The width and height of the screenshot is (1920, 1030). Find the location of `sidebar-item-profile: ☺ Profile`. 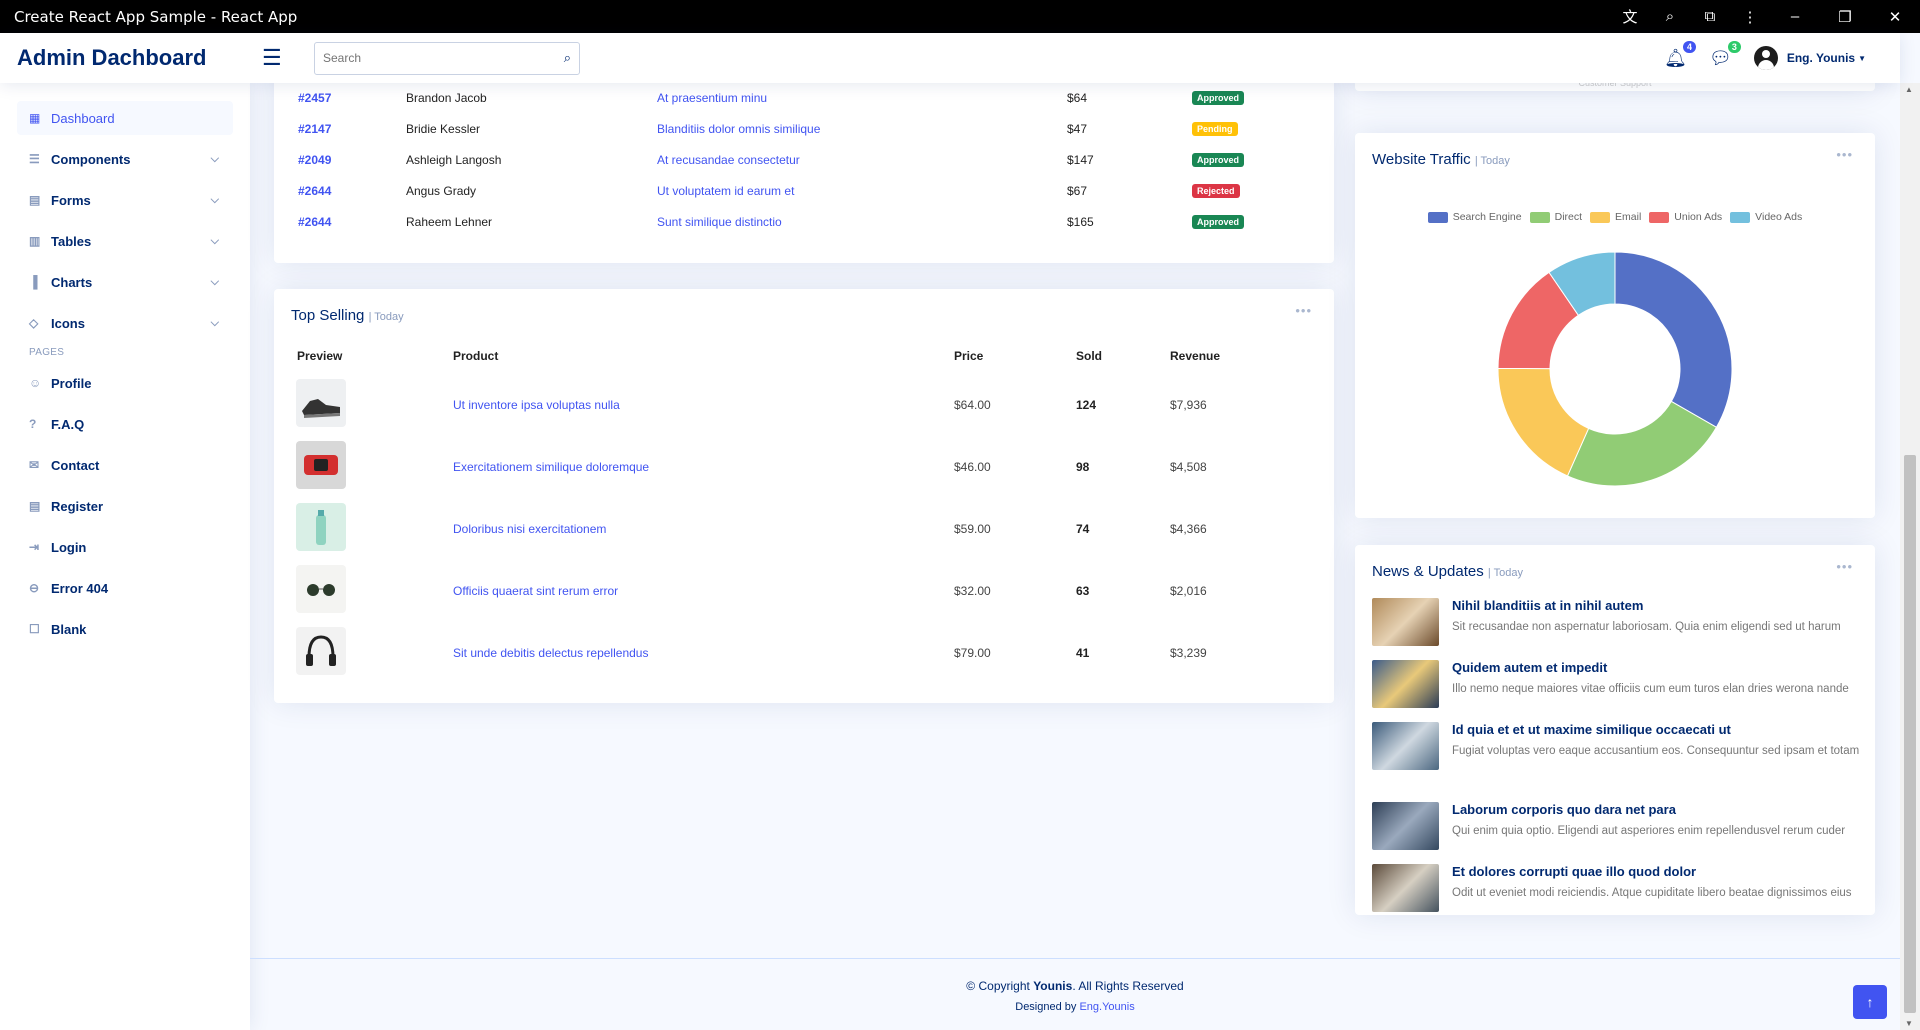

sidebar-item-profile: ☺ Profile is located at coordinates (125, 383).